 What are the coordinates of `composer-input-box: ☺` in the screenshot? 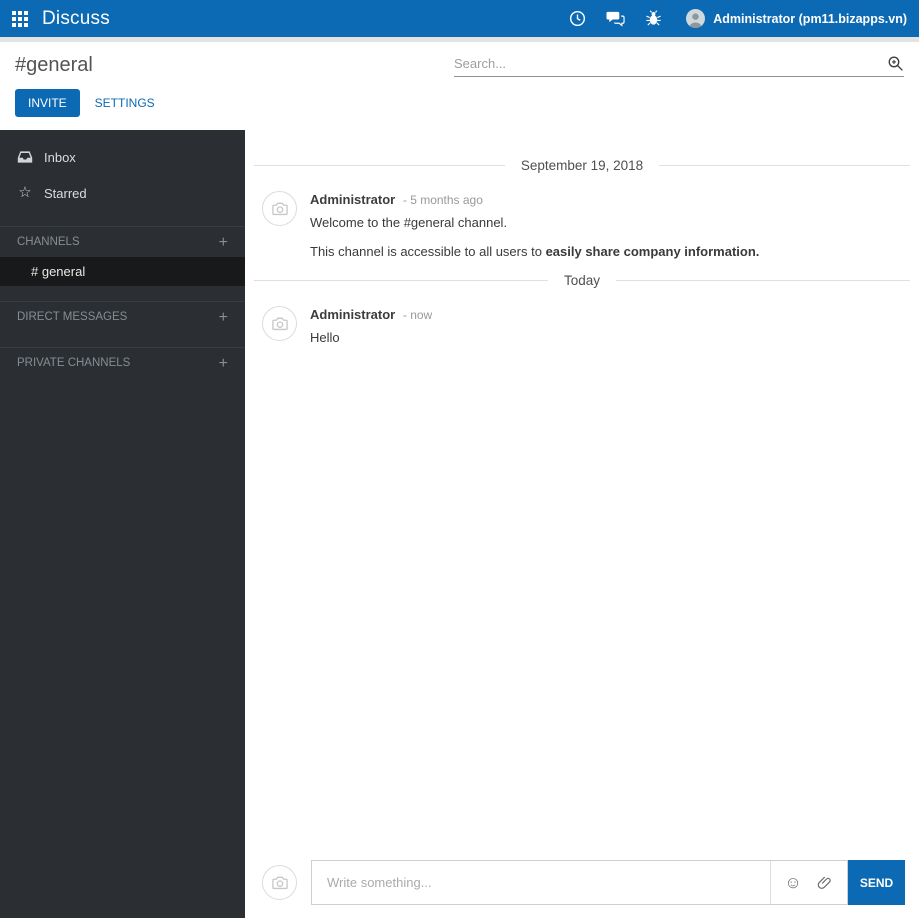 It's located at (579, 882).